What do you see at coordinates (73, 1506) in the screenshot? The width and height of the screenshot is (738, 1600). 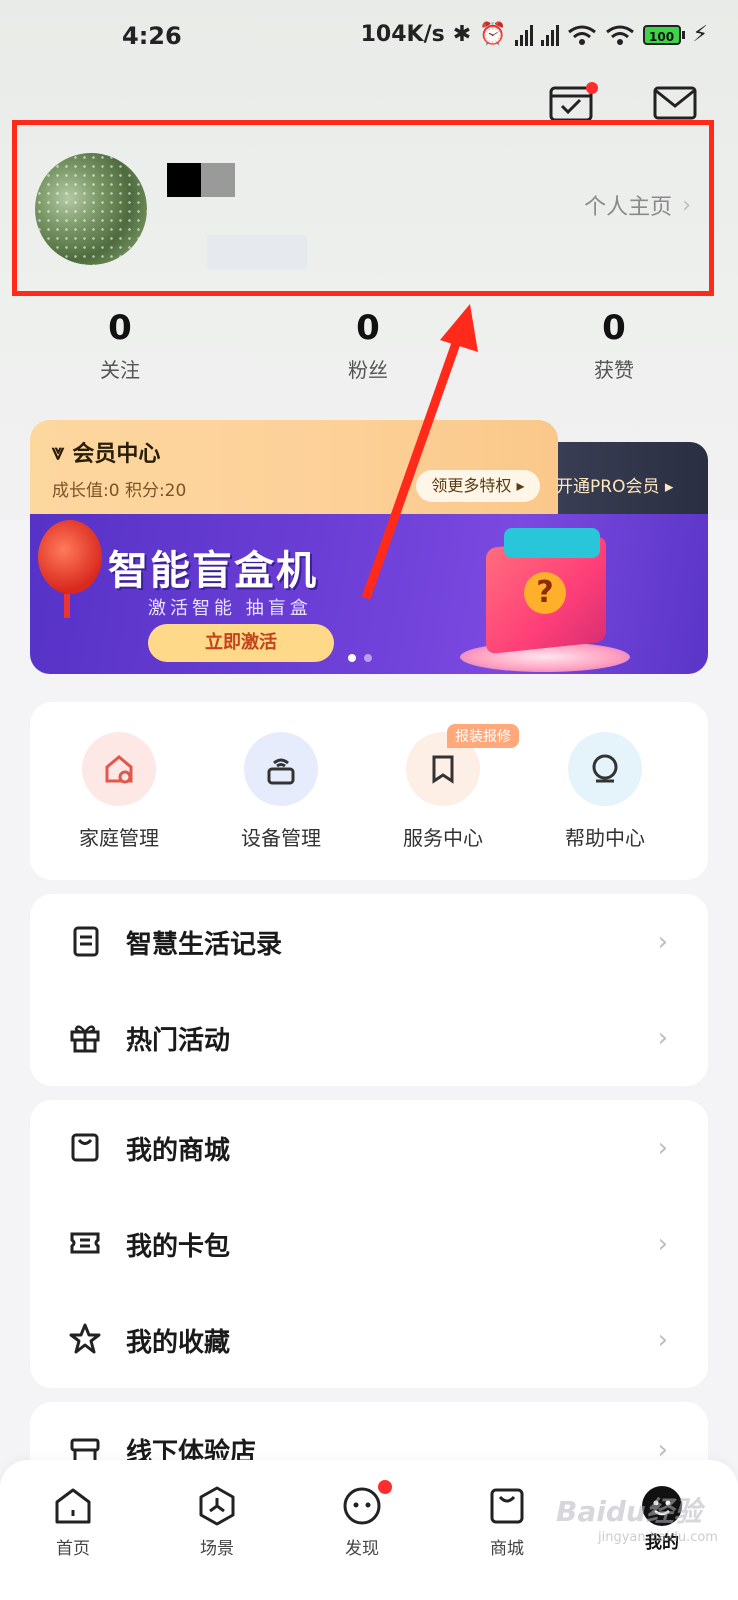 I see `home-icon` at bounding box center [73, 1506].